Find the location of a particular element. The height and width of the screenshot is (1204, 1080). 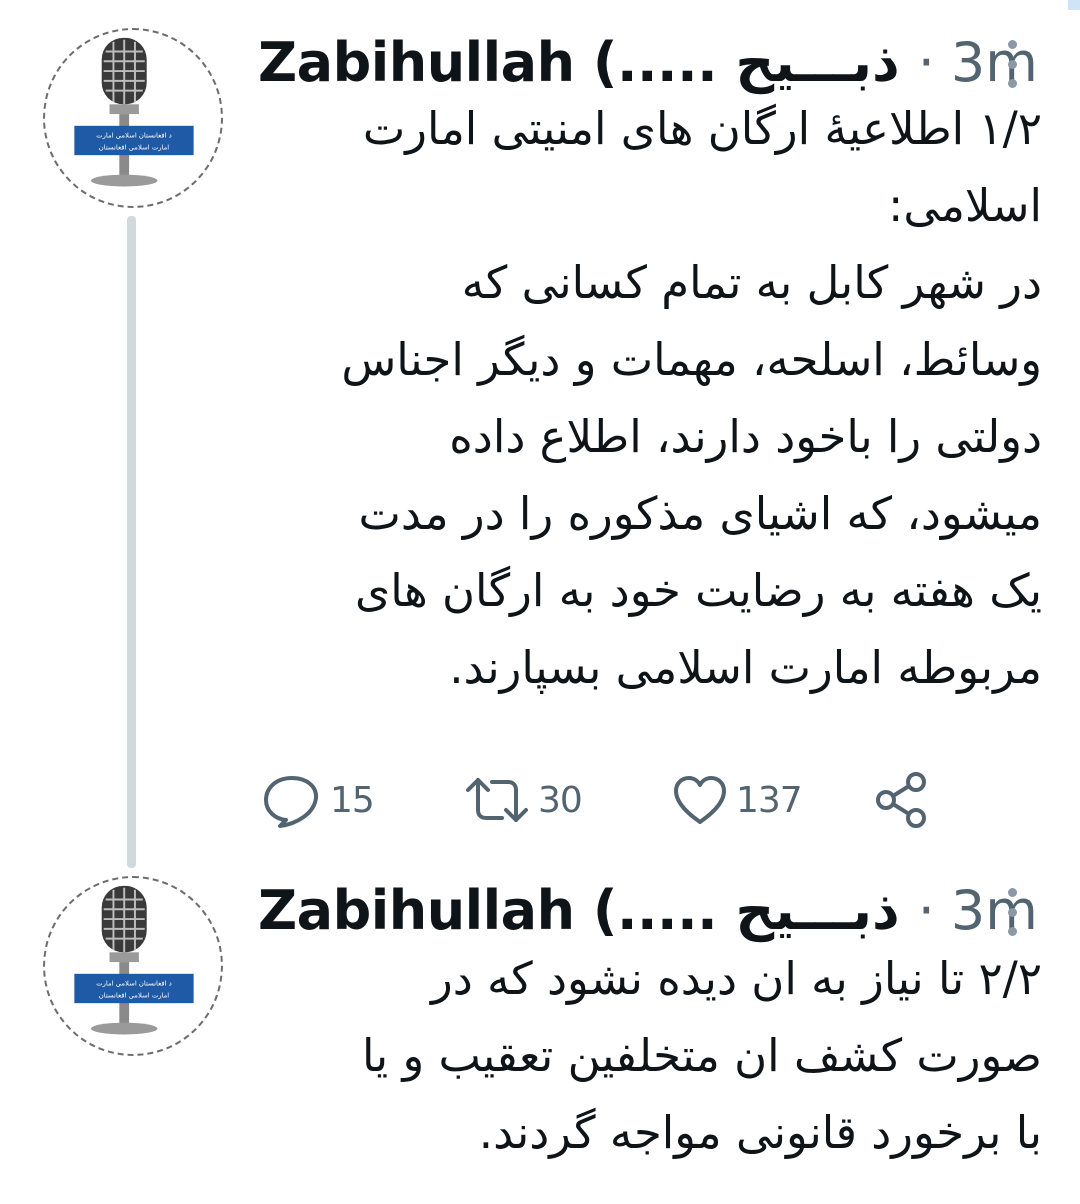

like-icon is located at coordinates (700, 800).